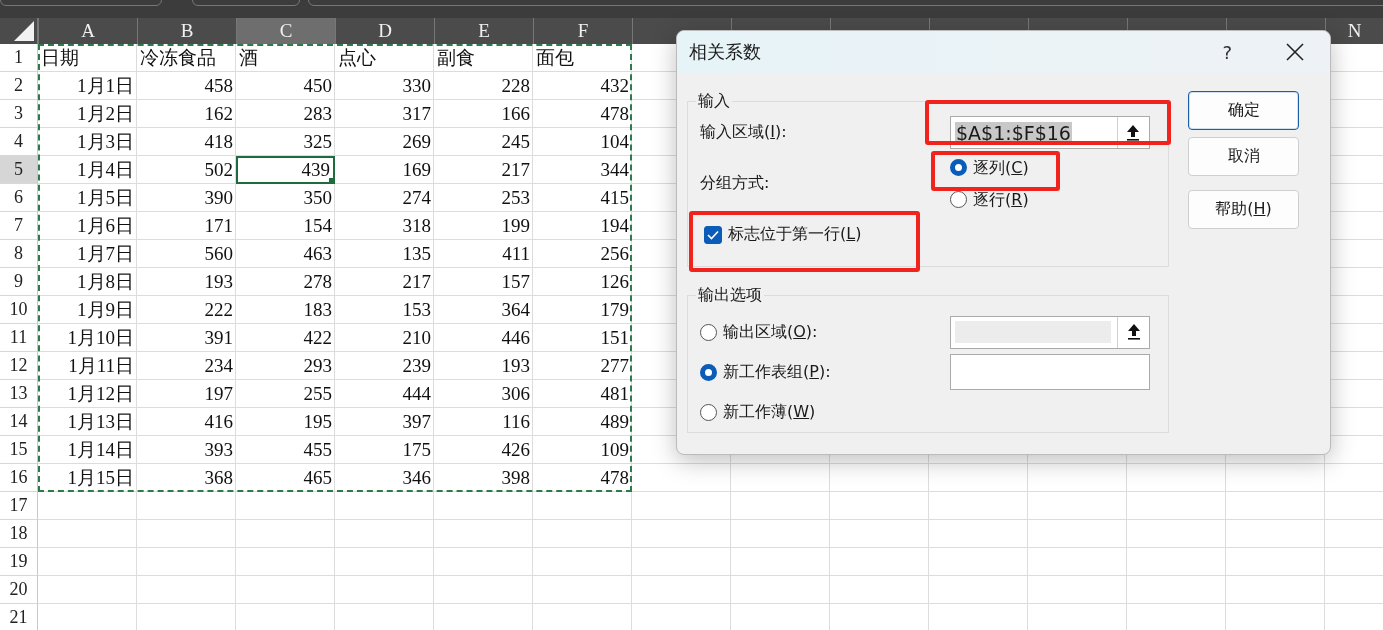 This screenshot has width=1383, height=630. What do you see at coordinates (1227, 52) in the screenshot?
I see `help-button: ?` at bounding box center [1227, 52].